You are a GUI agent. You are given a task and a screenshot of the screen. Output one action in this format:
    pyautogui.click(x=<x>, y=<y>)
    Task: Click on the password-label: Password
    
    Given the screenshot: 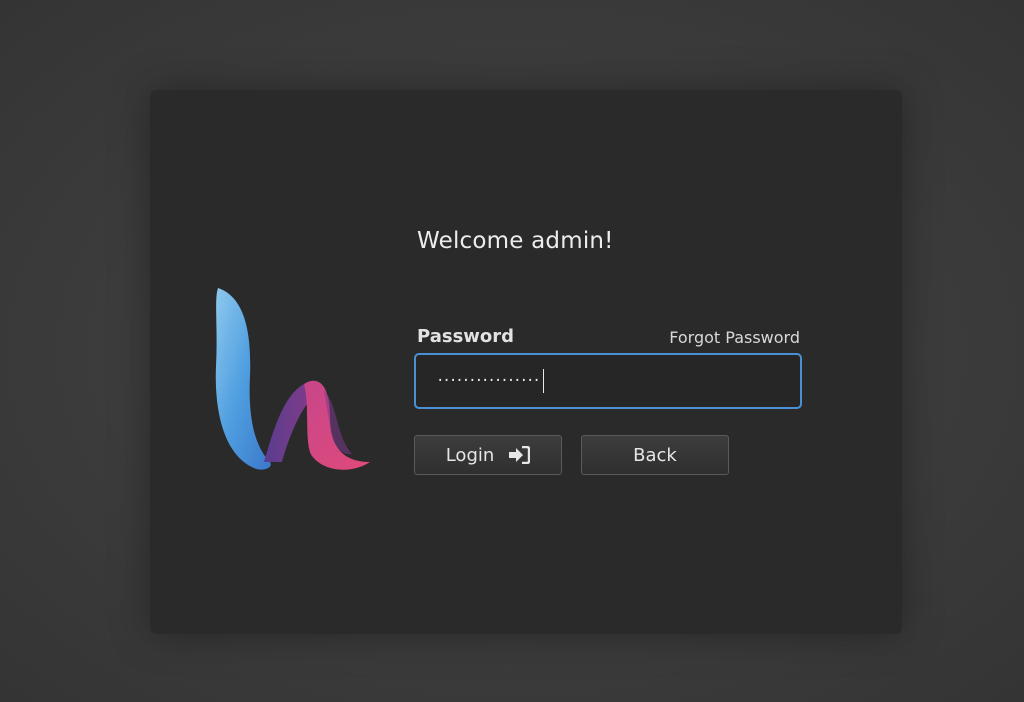 What is the action you would take?
    pyautogui.click(x=466, y=336)
    